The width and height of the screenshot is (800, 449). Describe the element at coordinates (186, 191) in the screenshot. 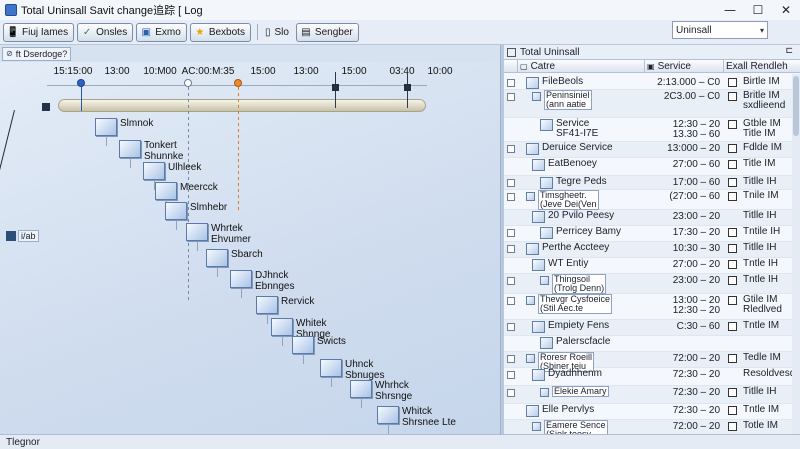

I see `timeline-step: Meercck` at that location.